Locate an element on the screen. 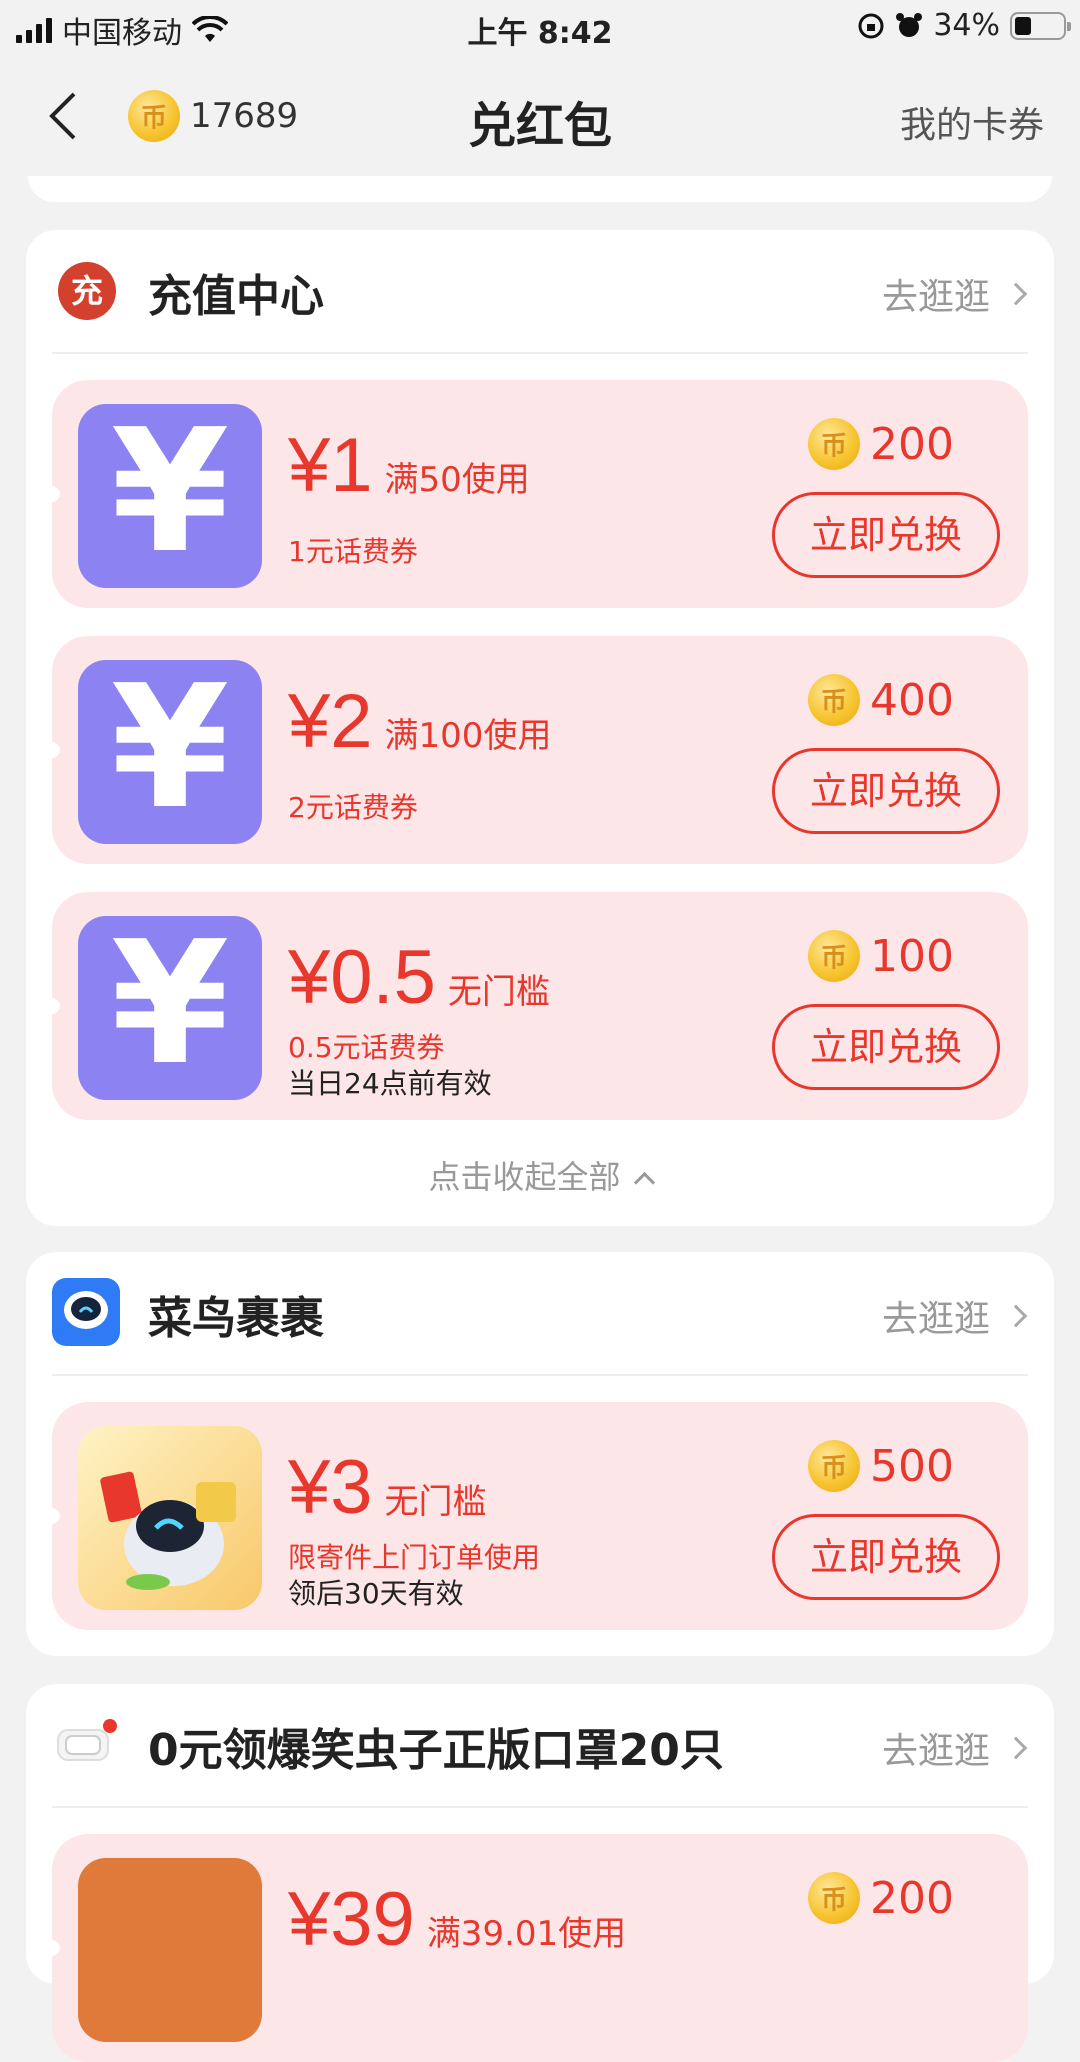  coupon-cost: 500 is located at coordinates (881, 1466).